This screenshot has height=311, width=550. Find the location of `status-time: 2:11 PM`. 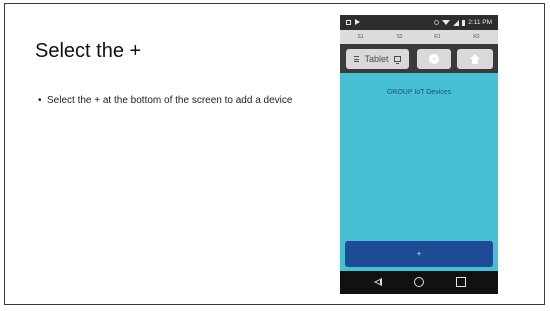

status-time: 2:11 PM is located at coordinates (480, 22).